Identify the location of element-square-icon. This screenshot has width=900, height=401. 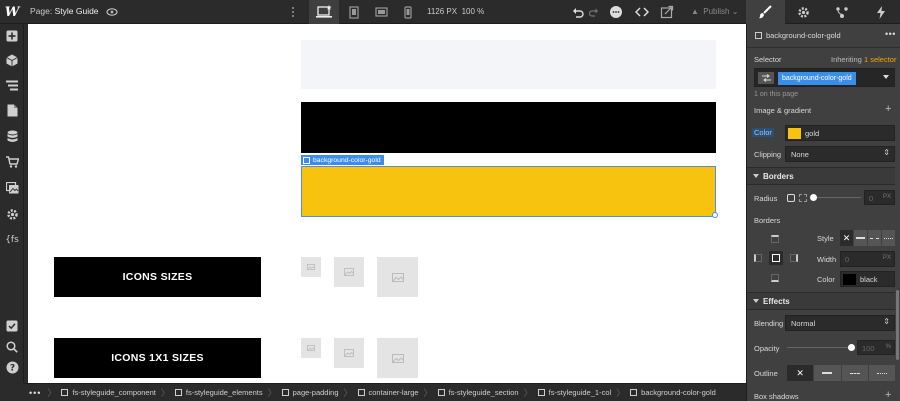
(634, 392).